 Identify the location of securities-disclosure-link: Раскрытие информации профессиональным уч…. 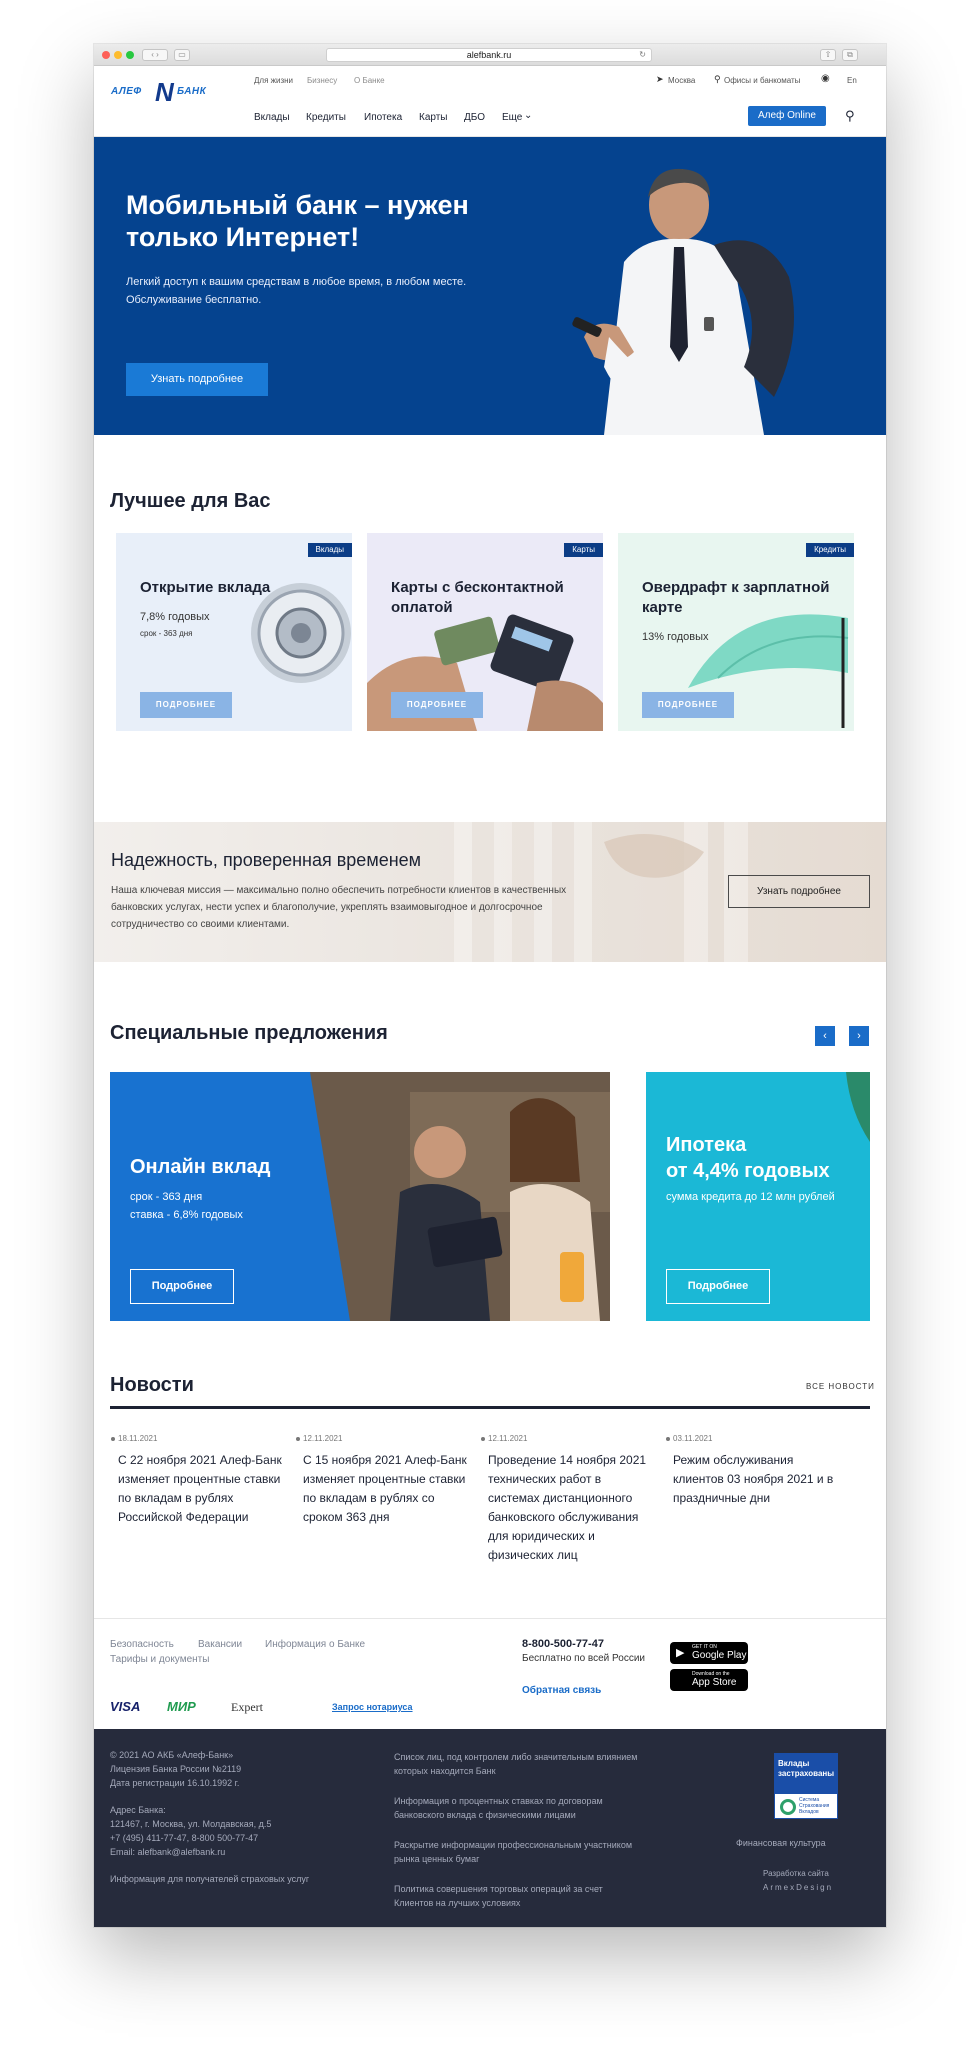
(519, 1852).